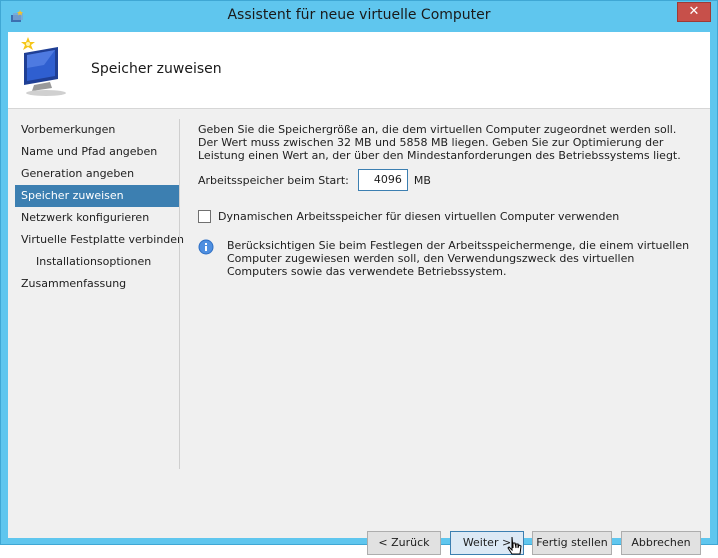 The image size is (718, 558). What do you see at coordinates (97, 284) in the screenshot?
I see `nav-item-zusammenfassung: Zusammenfassung` at bounding box center [97, 284].